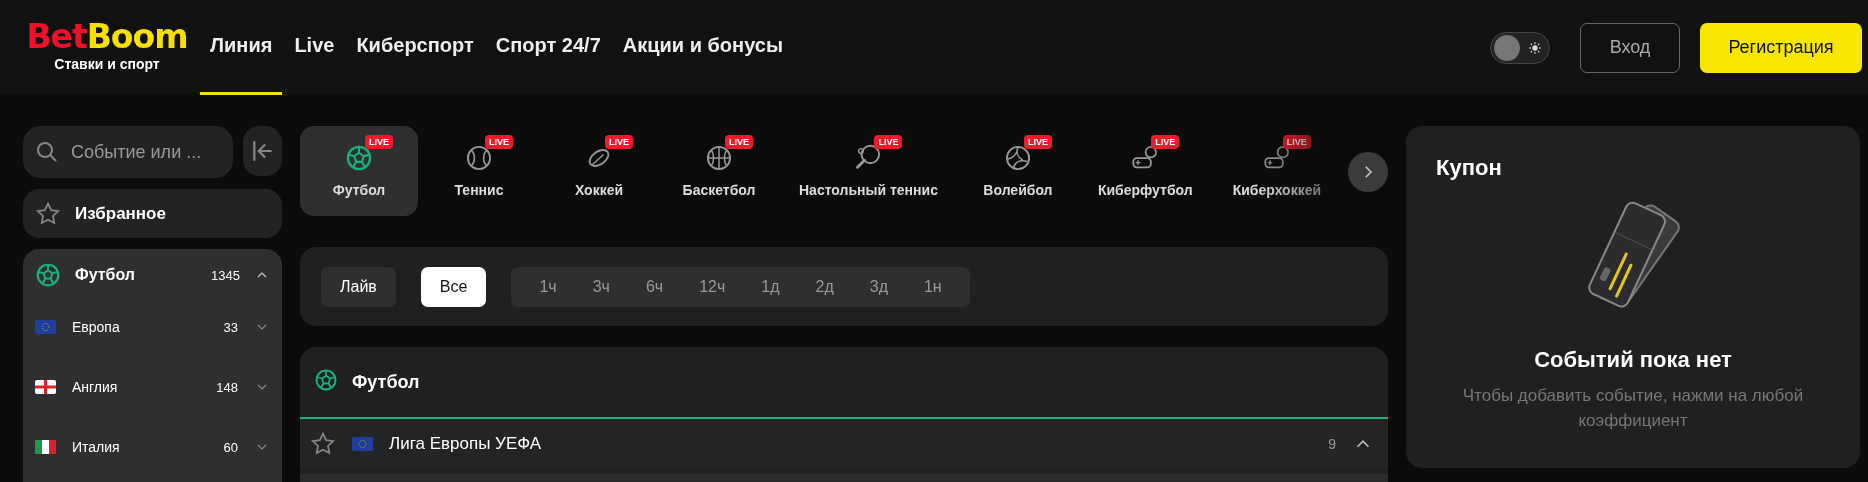  Describe the element at coordinates (415, 49) in the screenshot. I see `nav-link: Киберспорт` at that location.